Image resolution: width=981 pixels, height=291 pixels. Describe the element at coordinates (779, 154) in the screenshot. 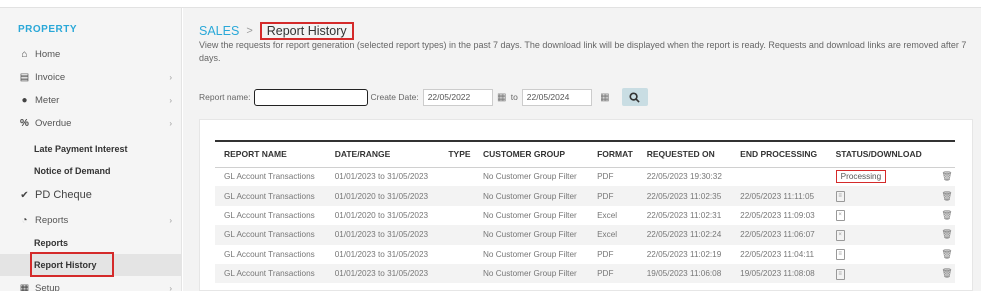

I see `col-end-processing: END PROCESSING` at that location.